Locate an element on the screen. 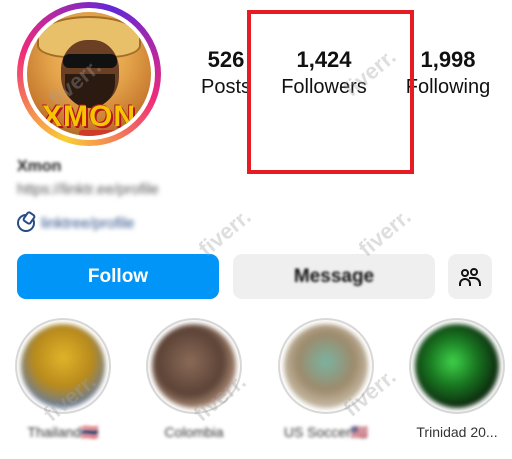  follow-button-label: Follow is located at coordinates (118, 276).